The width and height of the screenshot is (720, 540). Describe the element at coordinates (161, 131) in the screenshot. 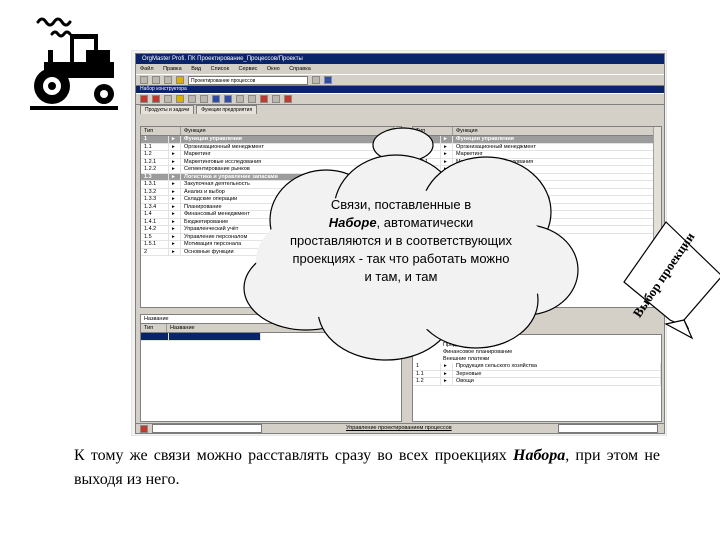

I see `column-header-type: Тип` at that location.